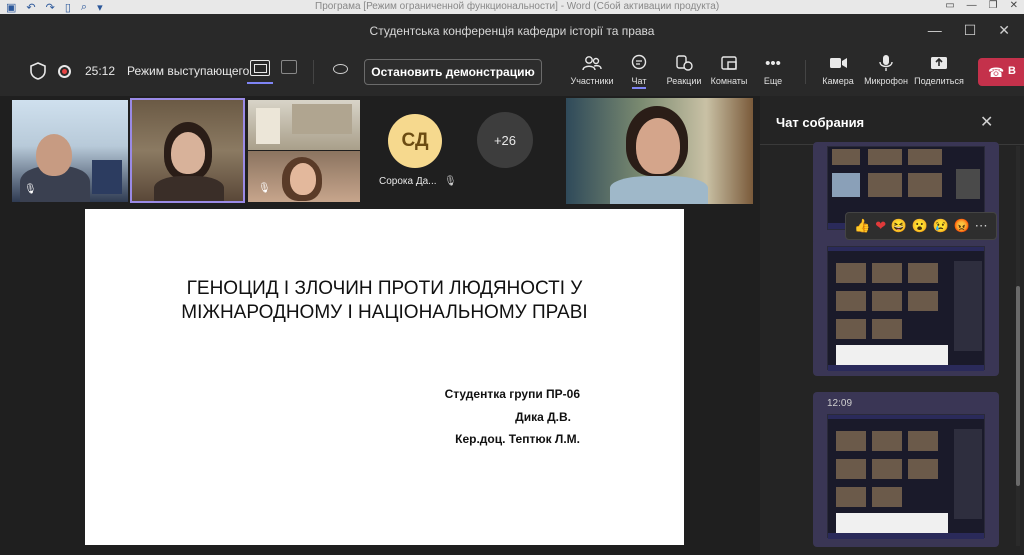 The width and height of the screenshot is (1024, 555). Describe the element at coordinates (838, 63) in the screenshot. I see `camera-icon` at that location.